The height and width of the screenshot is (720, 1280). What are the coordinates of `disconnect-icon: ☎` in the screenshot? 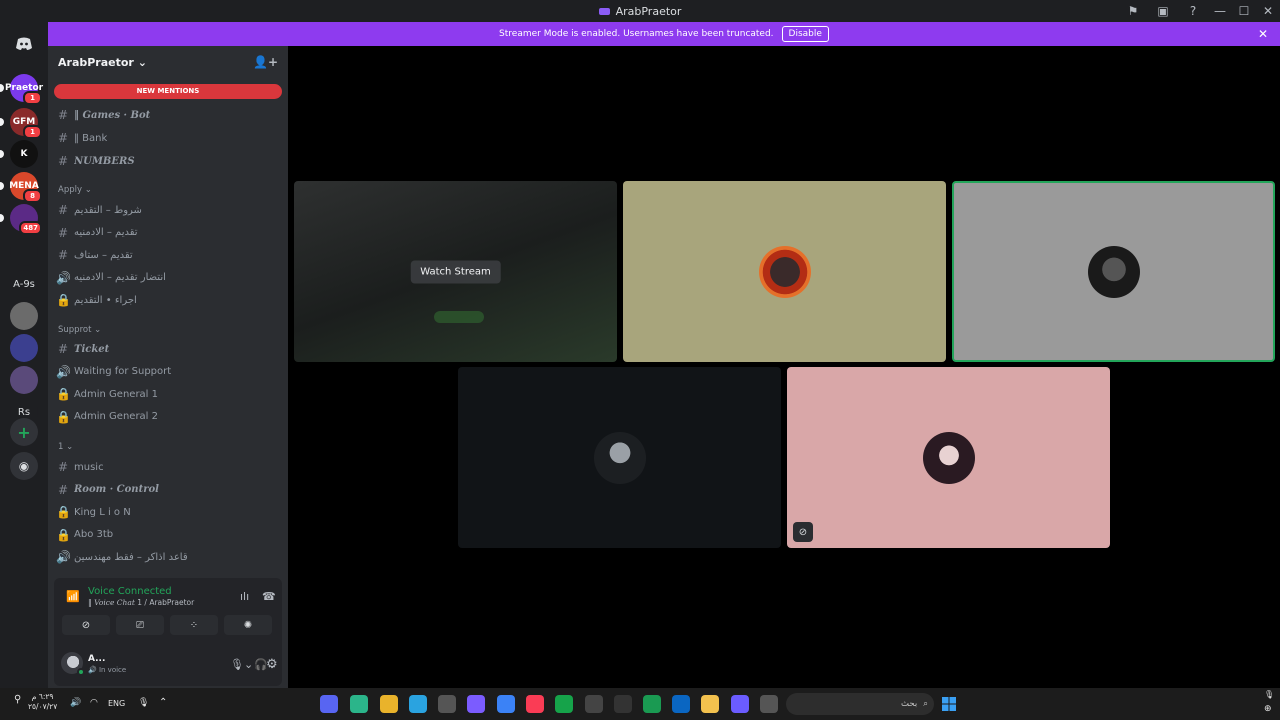 It's located at (269, 596).